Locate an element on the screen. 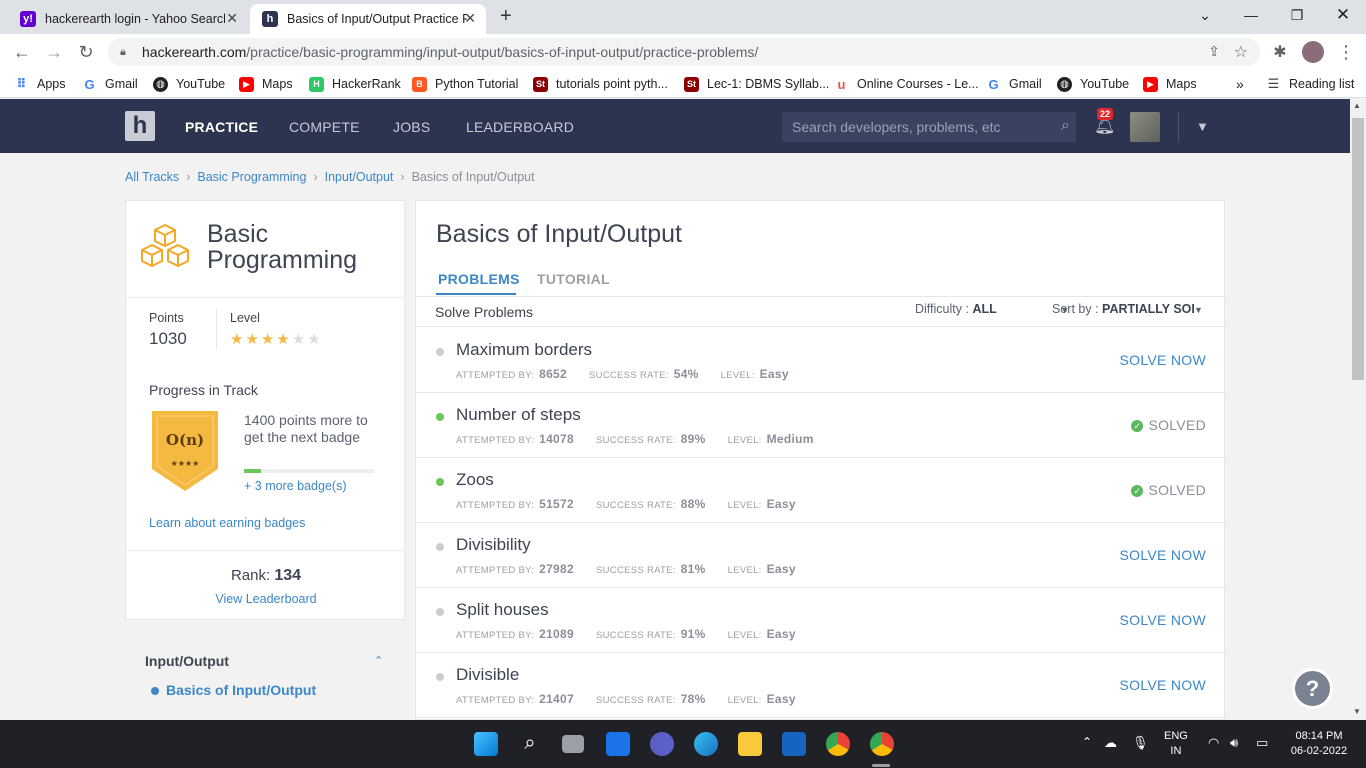  st-icon: St is located at coordinates (540, 84).